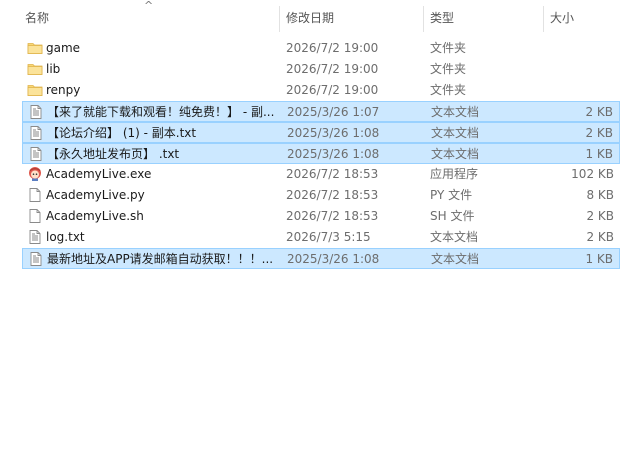  I want to click on file-name: renpy, so click(63, 90).